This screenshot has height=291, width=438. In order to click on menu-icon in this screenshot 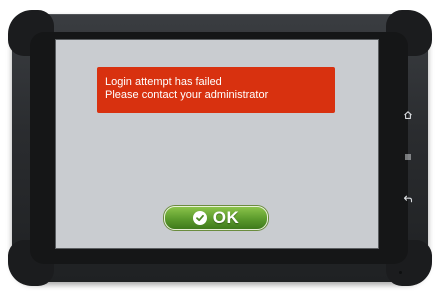, I will do `click(408, 157)`.